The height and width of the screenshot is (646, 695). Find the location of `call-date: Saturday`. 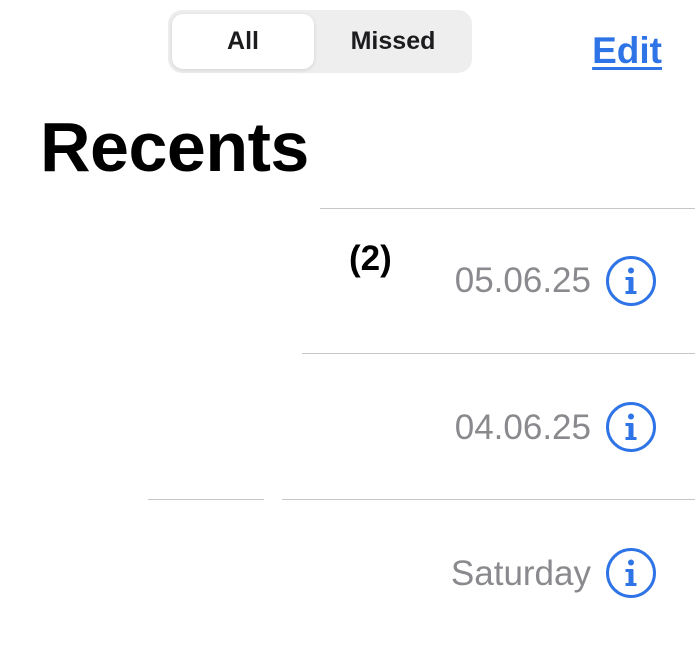

call-date: Saturday is located at coordinates (520, 573).